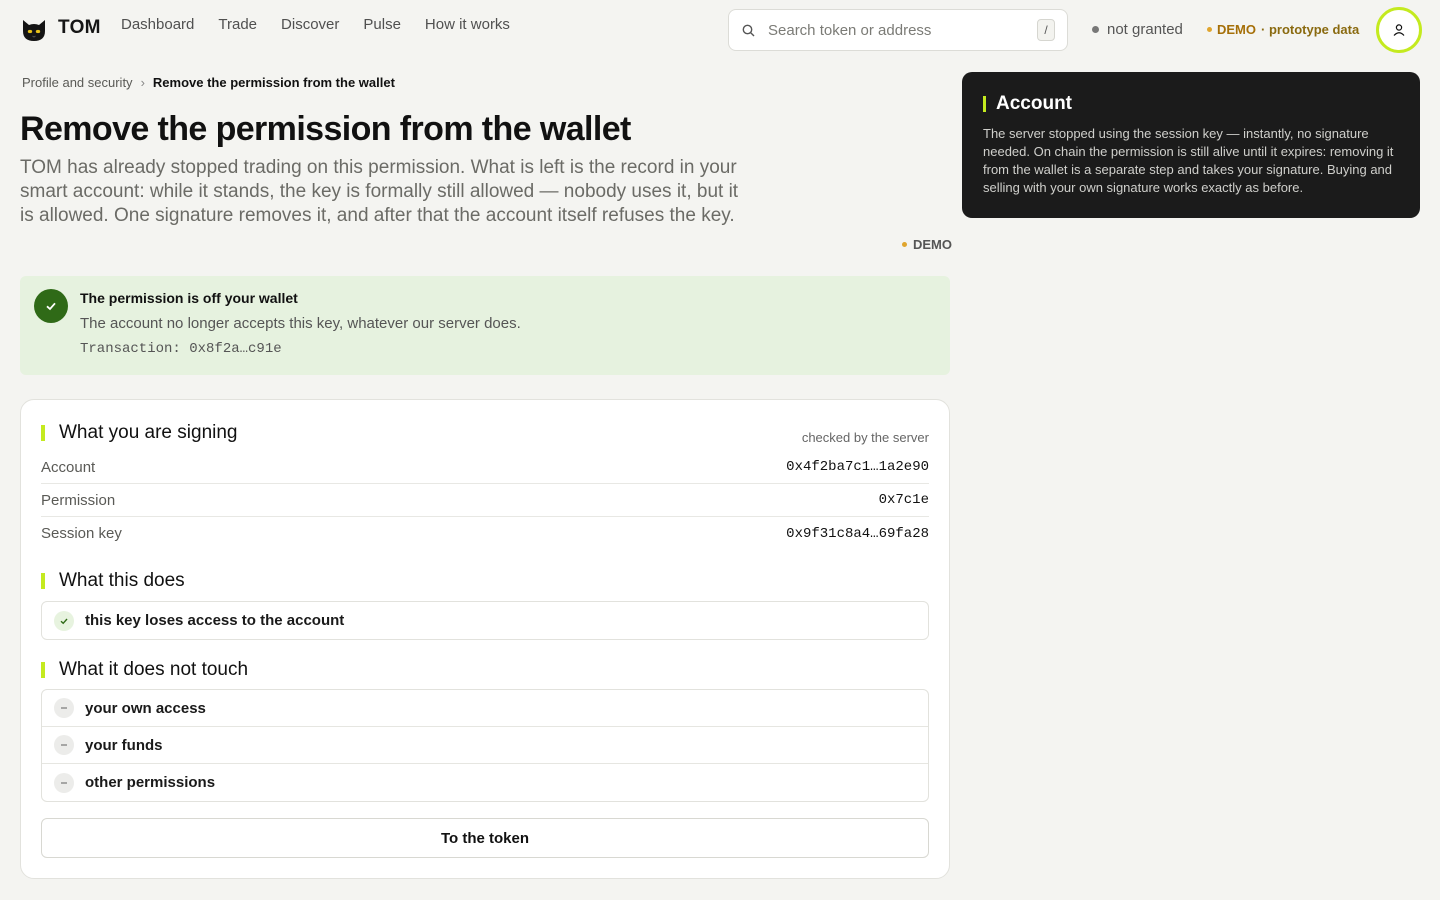 The image size is (1440, 900). Describe the element at coordinates (189, 298) in the screenshot. I see `success-title: The permission is off your wallet` at that location.